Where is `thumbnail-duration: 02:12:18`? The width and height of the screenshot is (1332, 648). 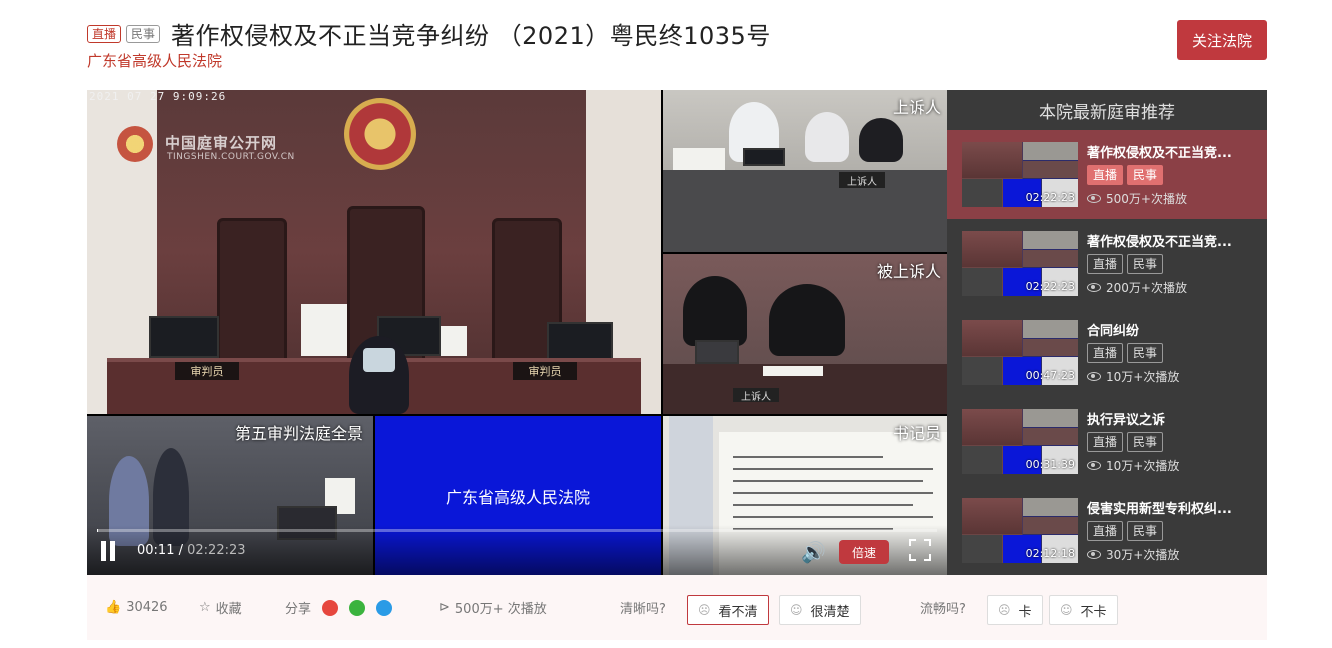 thumbnail-duration: 02:12:18 is located at coordinates (1050, 553).